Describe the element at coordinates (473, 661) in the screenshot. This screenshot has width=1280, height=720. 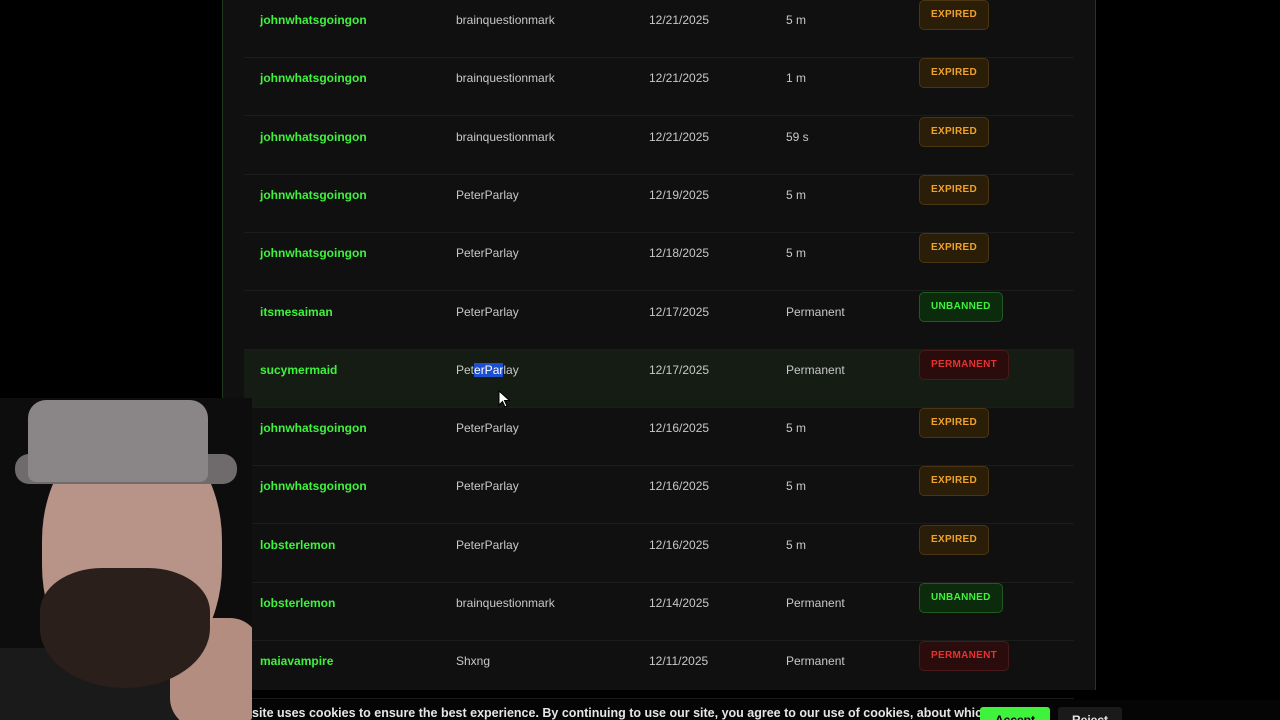
I see `moderator-name: Shxng` at that location.